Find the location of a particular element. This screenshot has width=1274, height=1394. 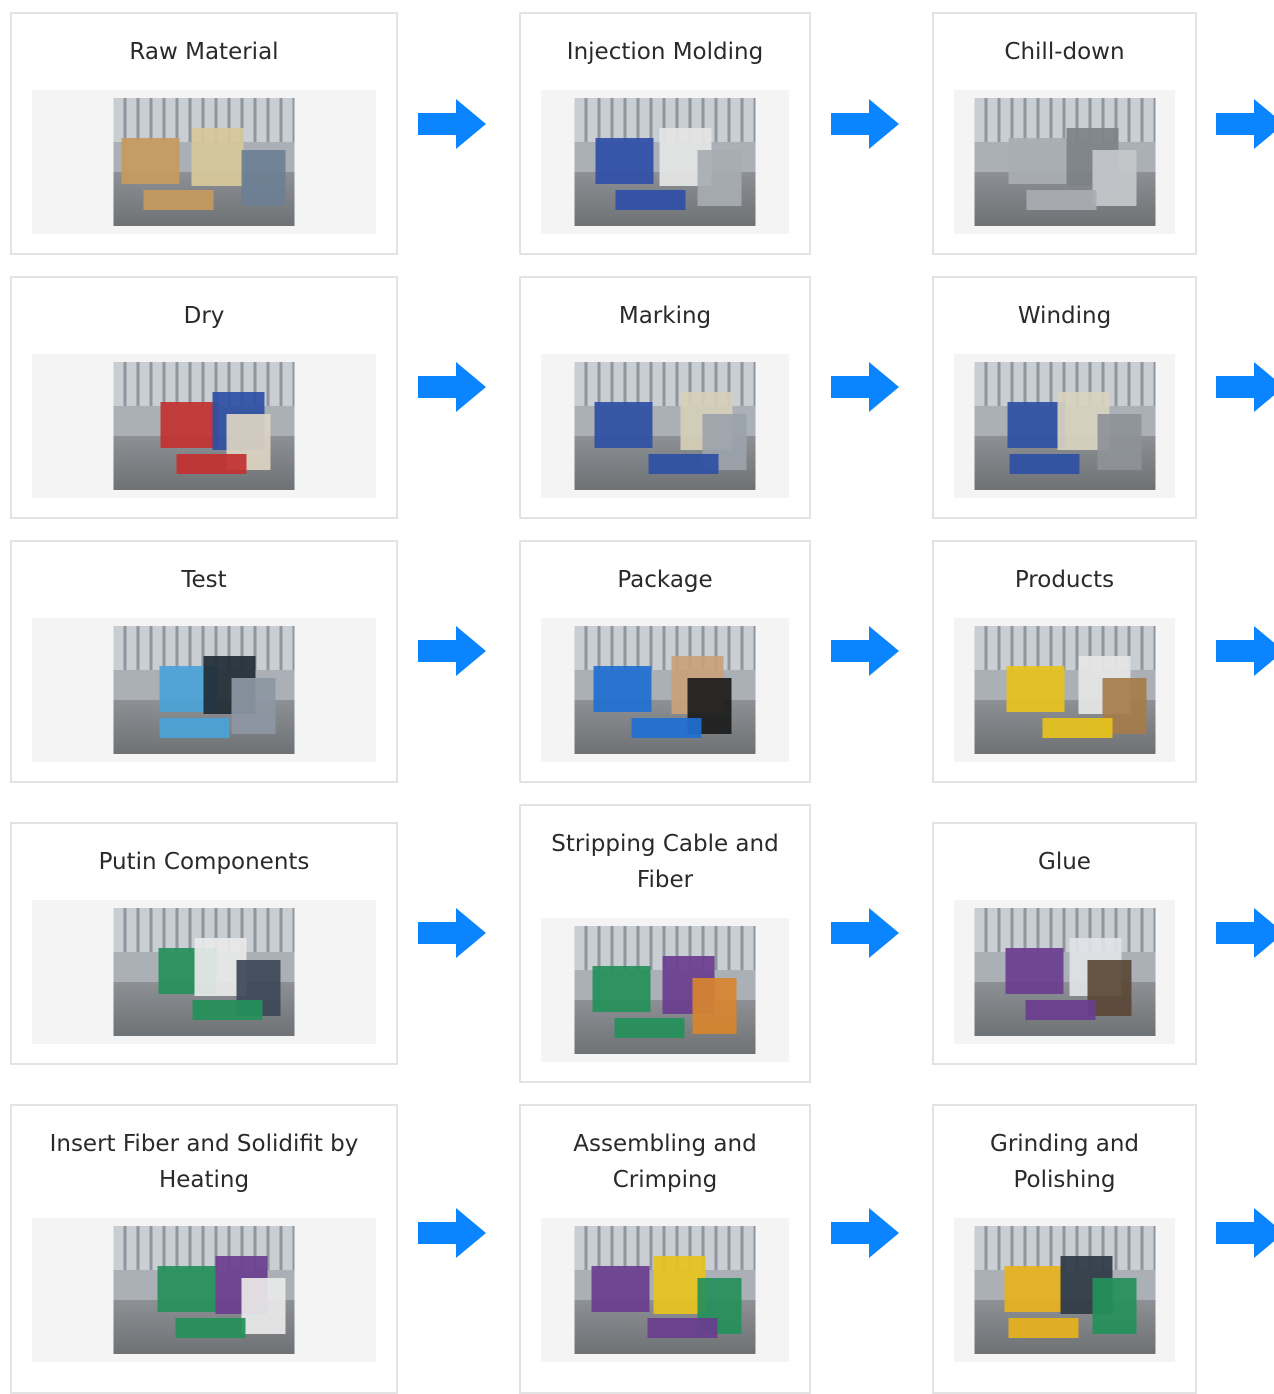

step-title: Insert Fiber and Solidifit by Heating is located at coordinates (204, 1162).